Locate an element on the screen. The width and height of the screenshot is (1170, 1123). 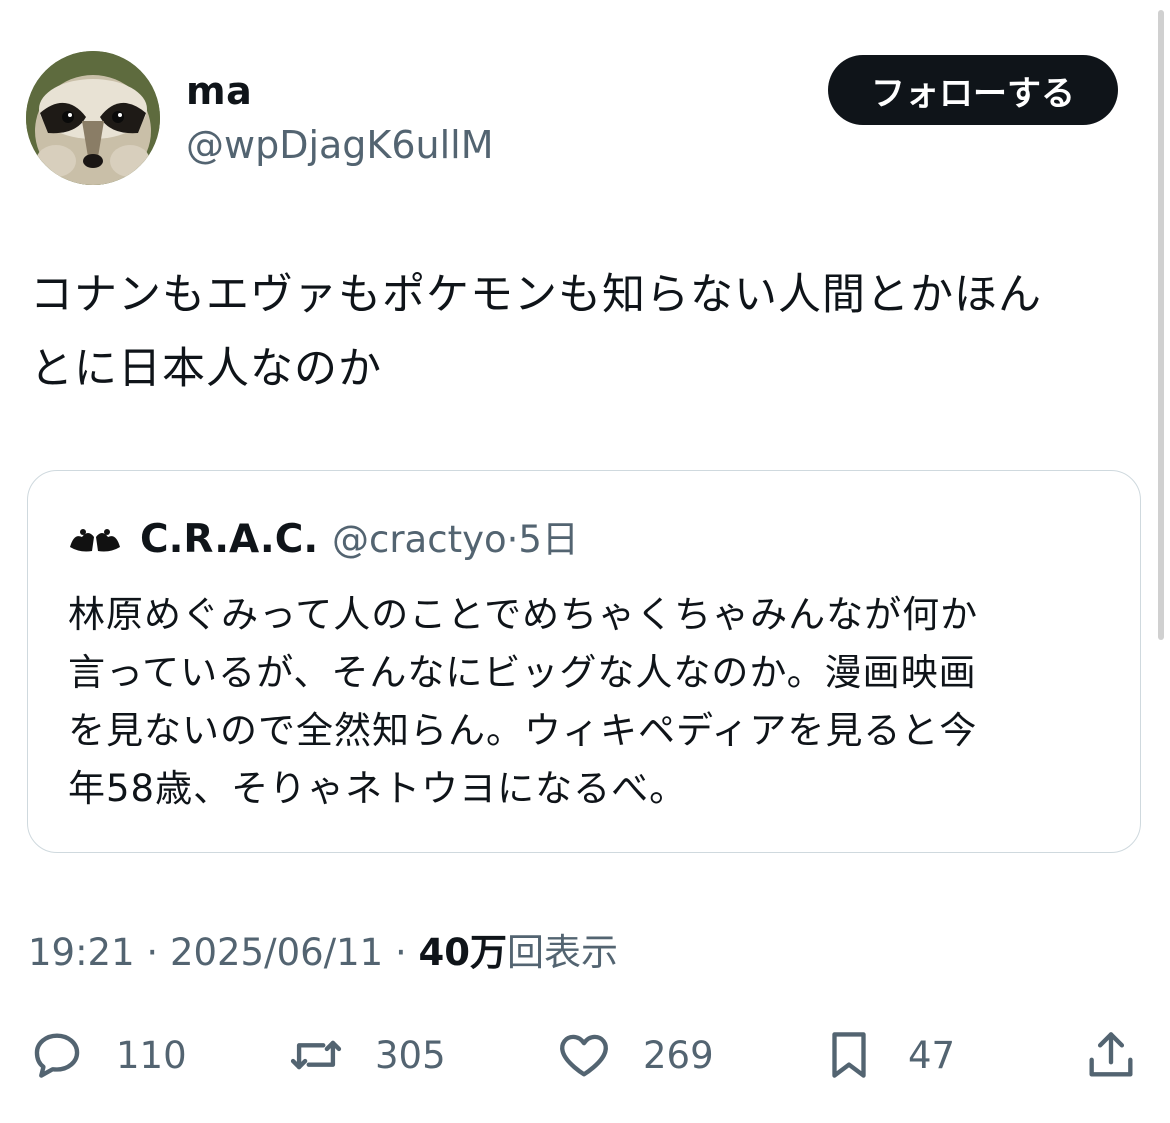
crac-logo-icon is located at coordinates (95, 540).